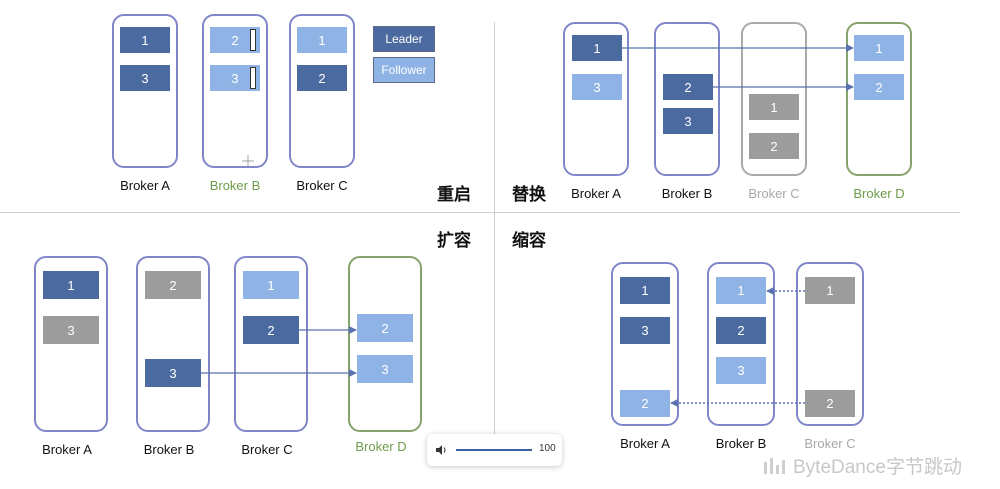 The height and width of the screenshot is (489, 1000). What do you see at coordinates (645, 290) in the screenshot?
I see `shrink-a-partition-1: 1` at bounding box center [645, 290].